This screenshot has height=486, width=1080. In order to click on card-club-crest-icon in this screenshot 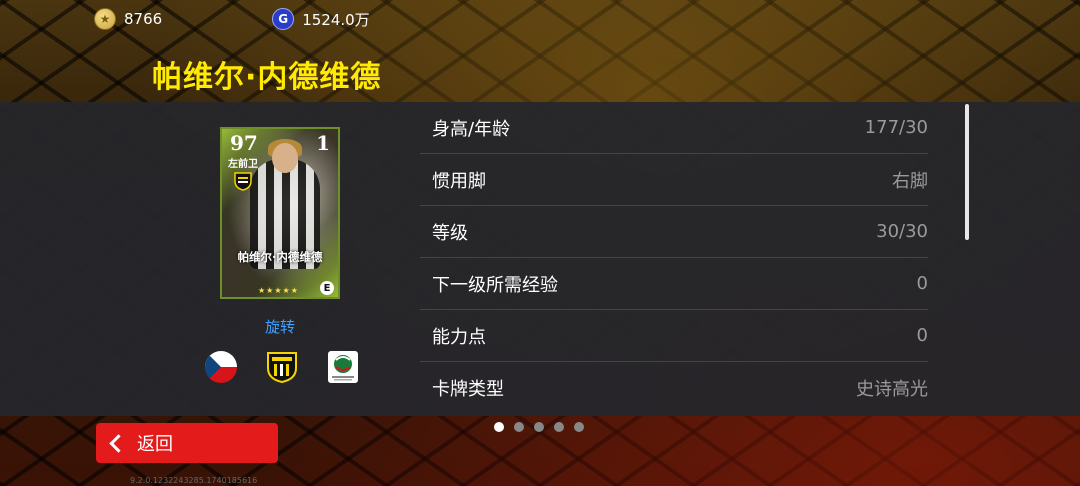, I will do `click(243, 181)`.